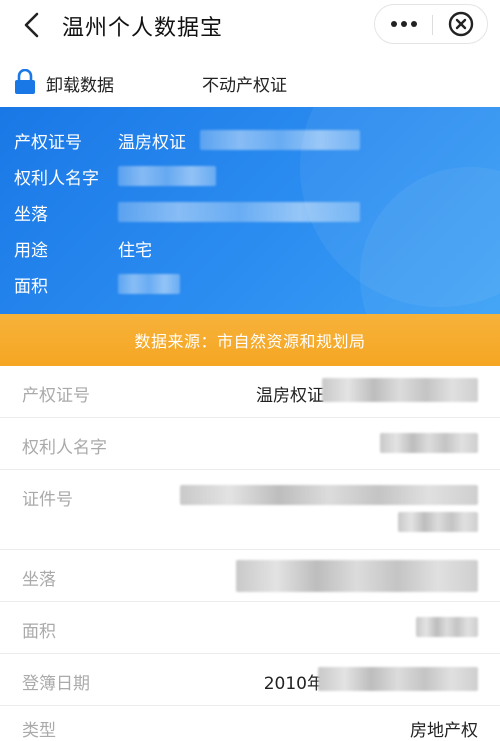 Image resolution: width=500 pixels, height=741 pixels. What do you see at coordinates (39, 580) in the screenshot?
I see `detail-label: 坐落` at bounding box center [39, 580].